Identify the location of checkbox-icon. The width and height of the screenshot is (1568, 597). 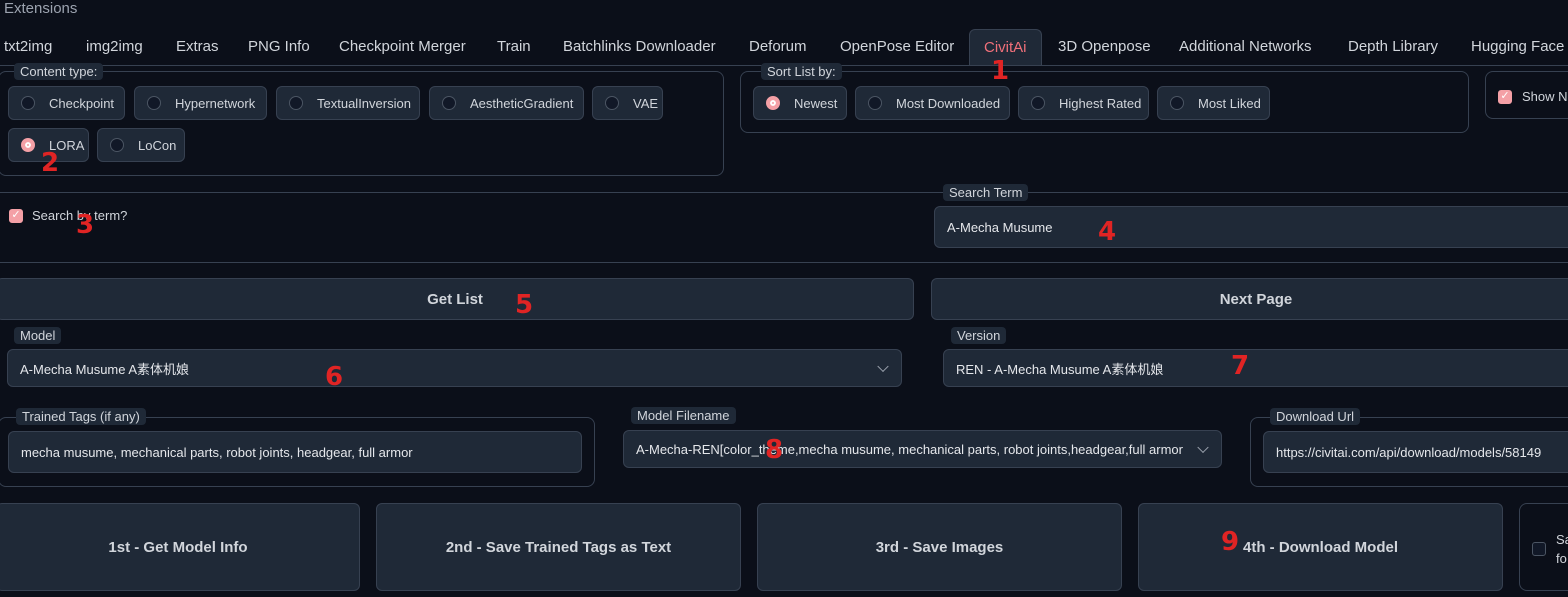
(1539, 549).